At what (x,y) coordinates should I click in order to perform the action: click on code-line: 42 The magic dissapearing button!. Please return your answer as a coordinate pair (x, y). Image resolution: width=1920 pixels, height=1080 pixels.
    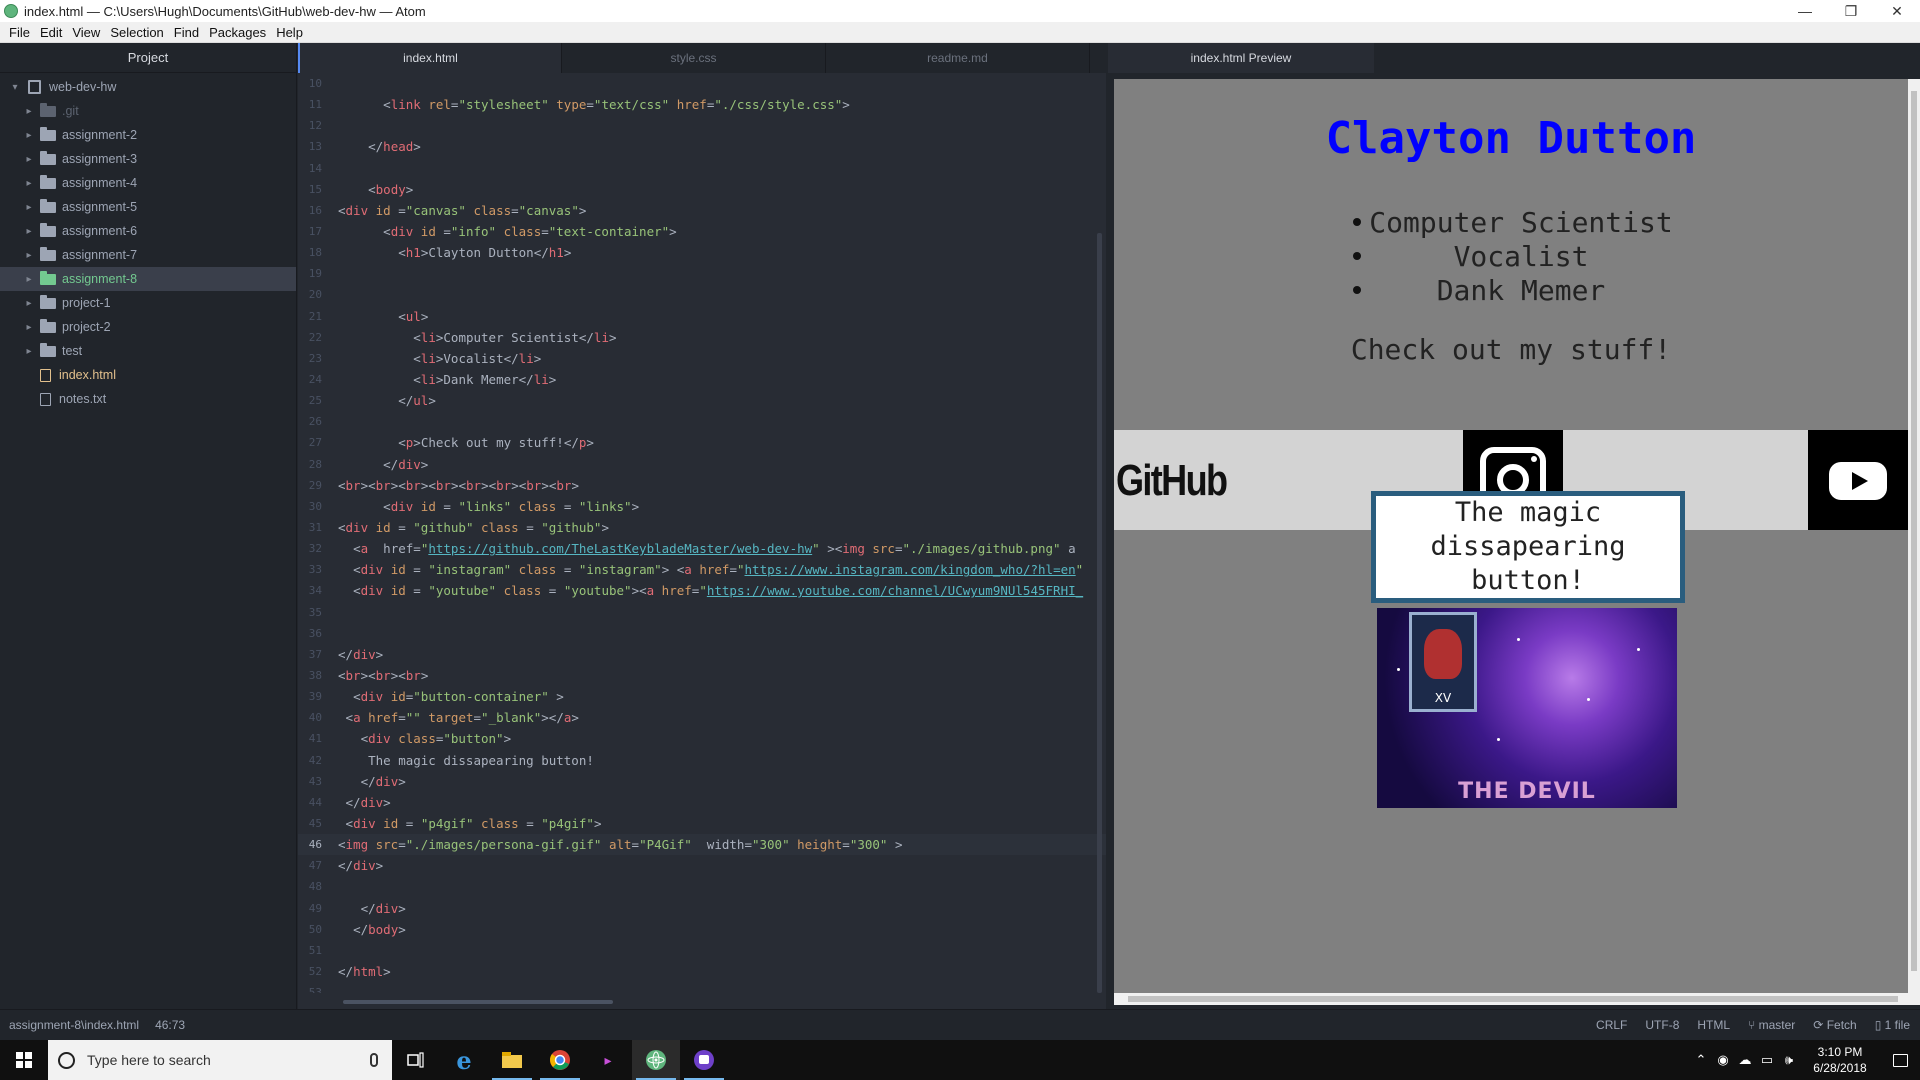
    Looking at the image, I should click on (702, 760).